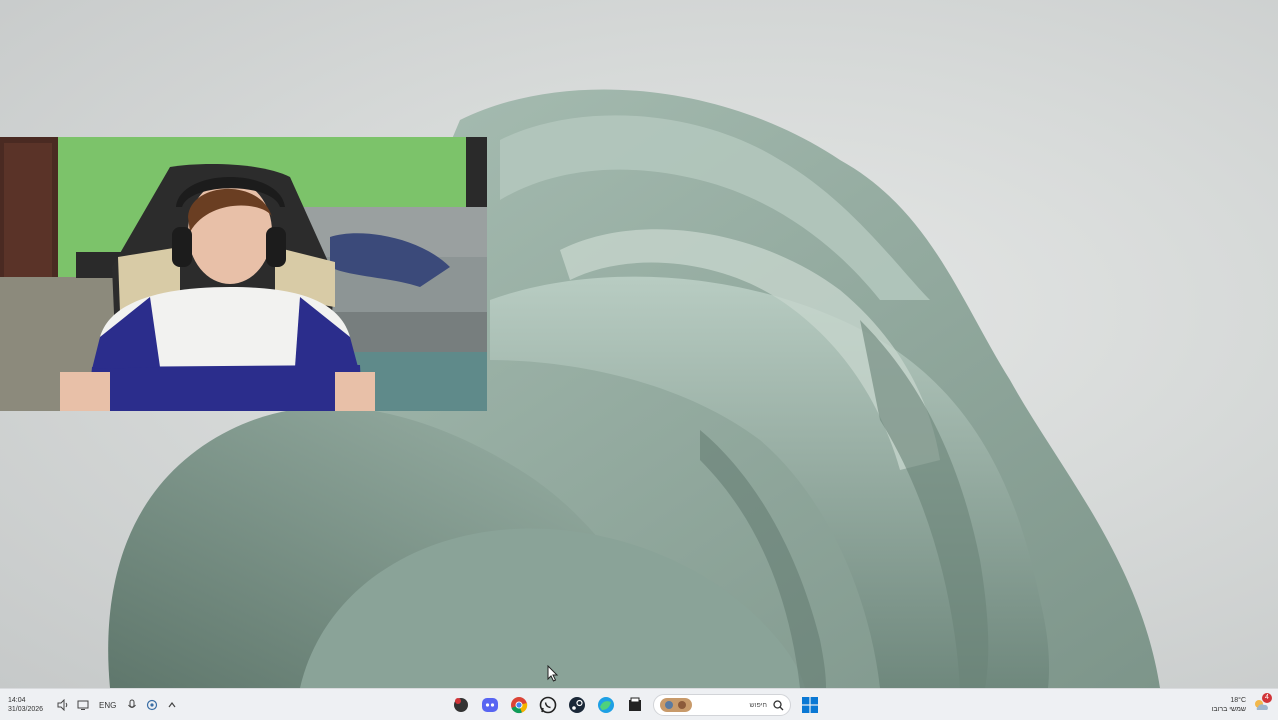 The height and width of the screenshot is (721, 1278). I want to click on chevron-up-icon, so click(172, 705).